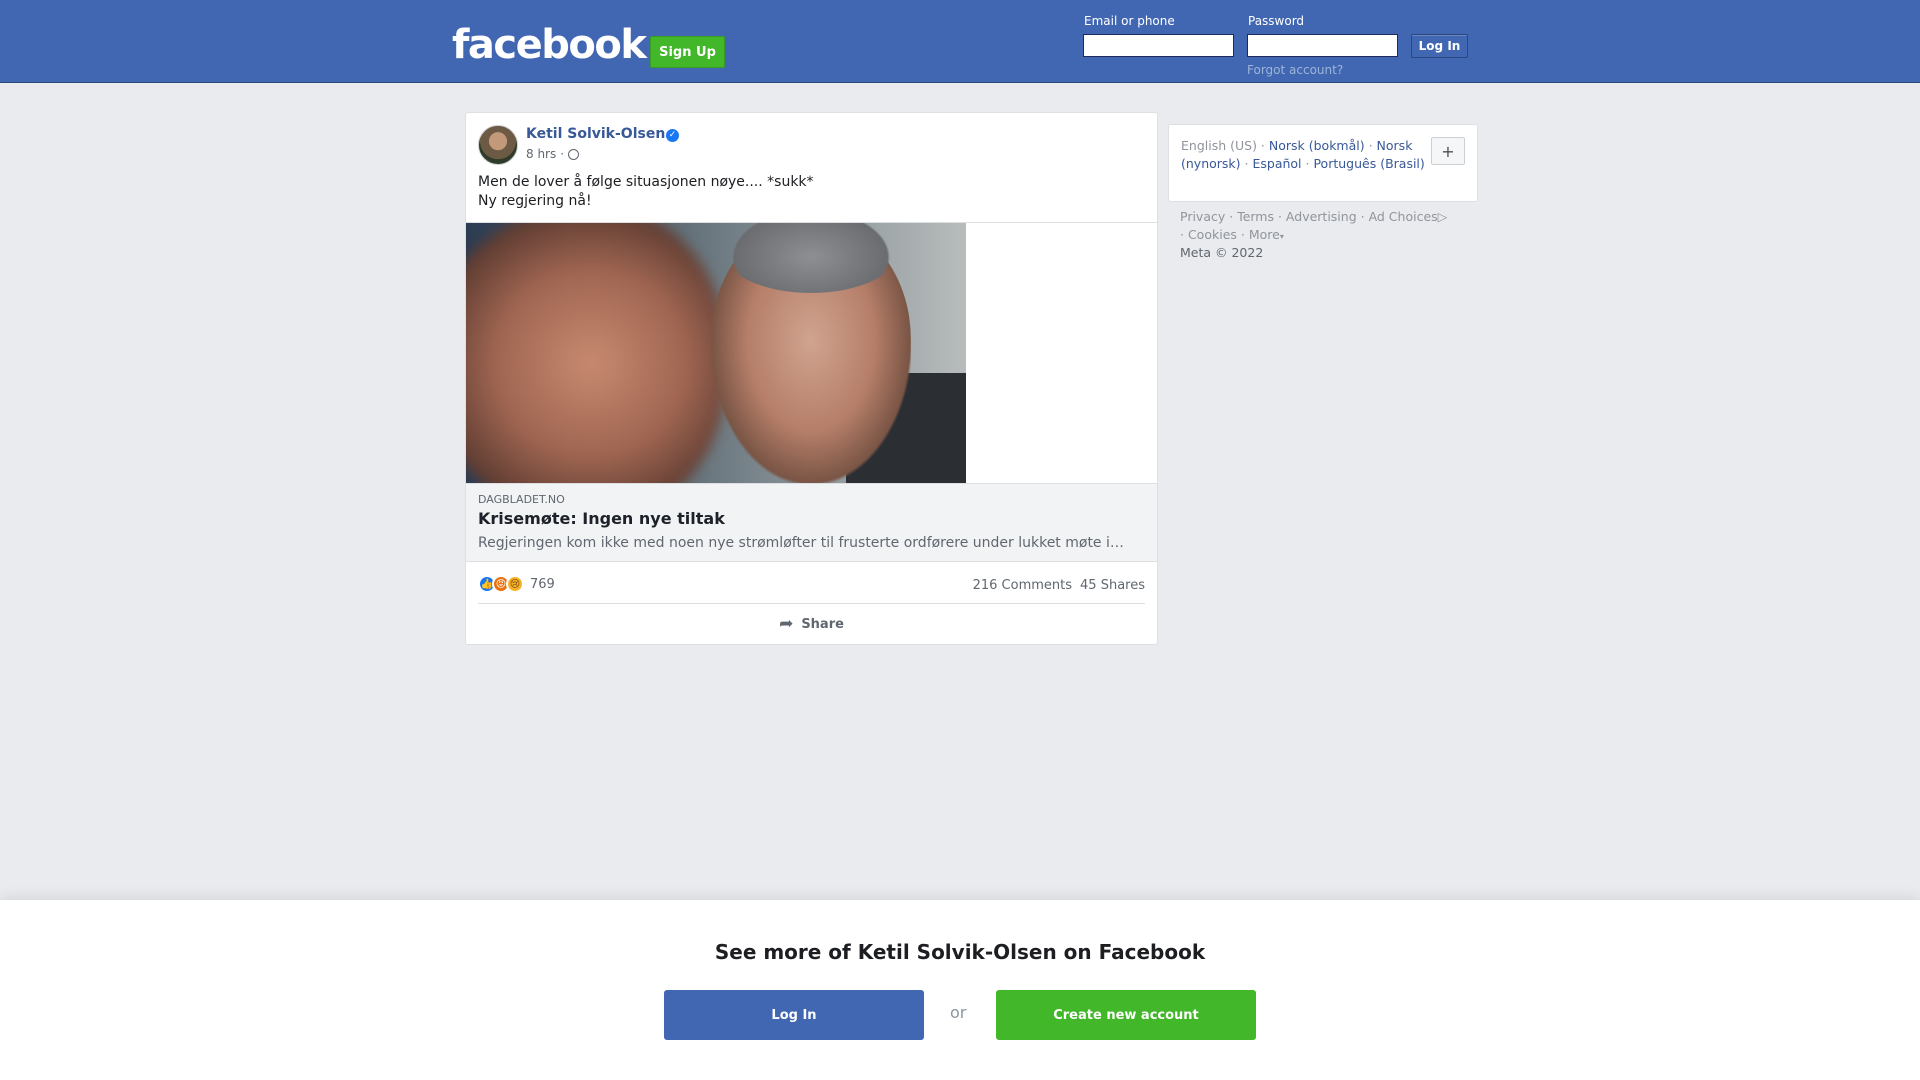 Image resolution: width=1920 pixels, height=1080 pixels. What do you see at coordinates (574, 154) in the screenshot?
I see `globe-icon` at bounding box center [574, 154].